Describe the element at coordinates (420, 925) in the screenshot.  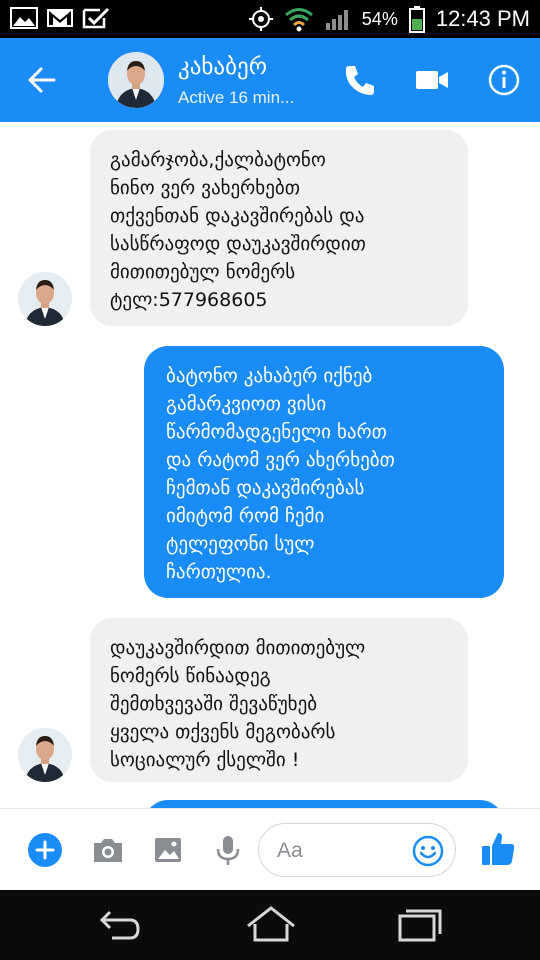
I see `nav-recents-icon` at that location.